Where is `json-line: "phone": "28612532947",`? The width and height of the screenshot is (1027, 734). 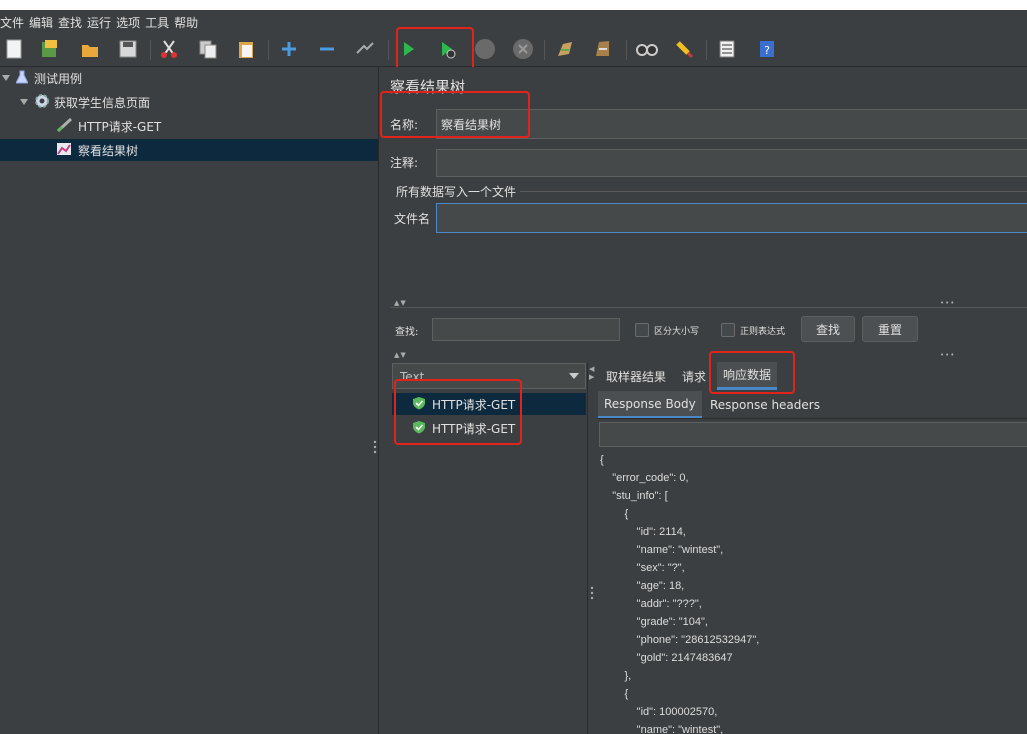
json-line: "phone": "28612532947", is located at coordinates (680, 640).